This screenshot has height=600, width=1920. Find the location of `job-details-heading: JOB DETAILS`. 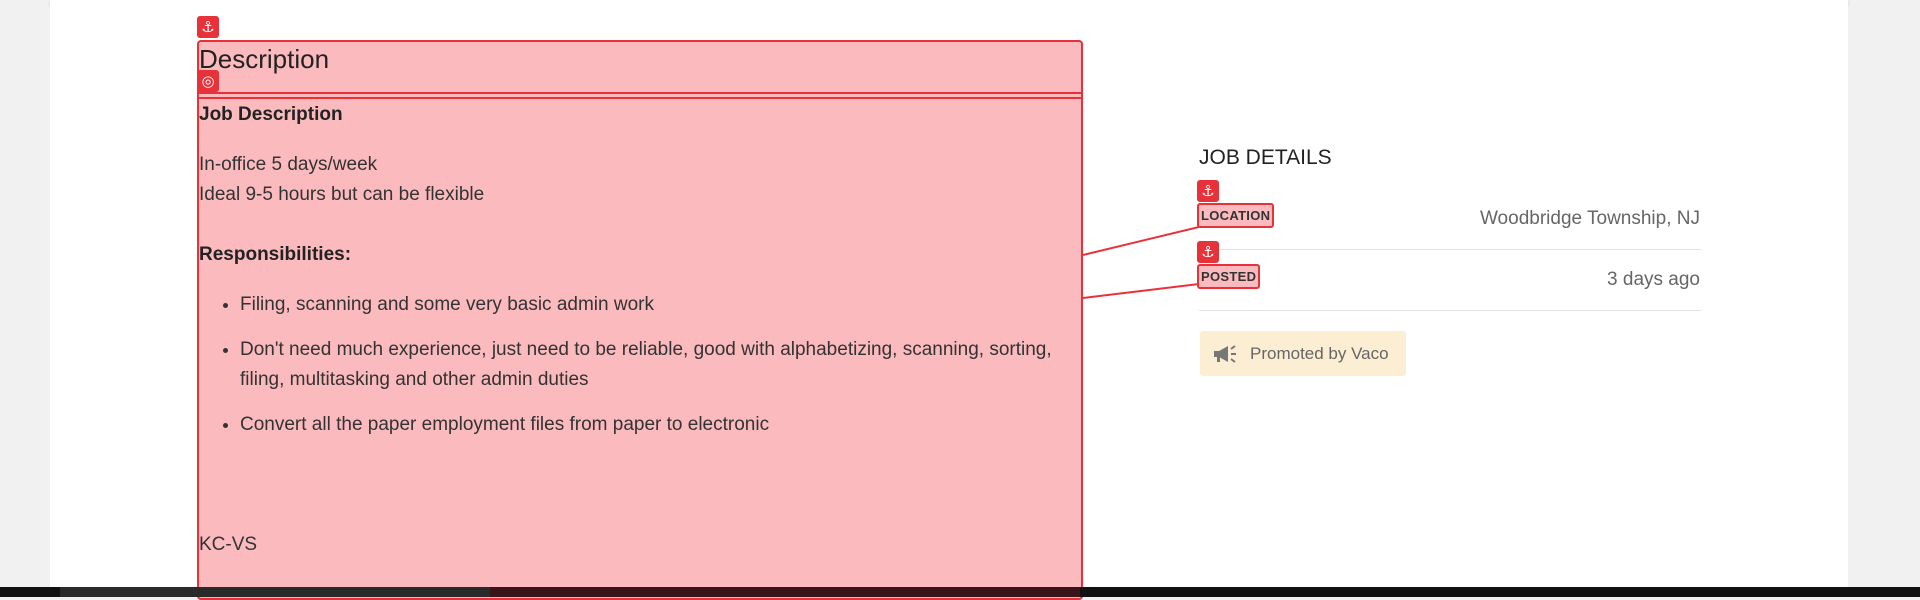

job-details-heading: JOB DETAILS is located at coordinates (1265, 157).